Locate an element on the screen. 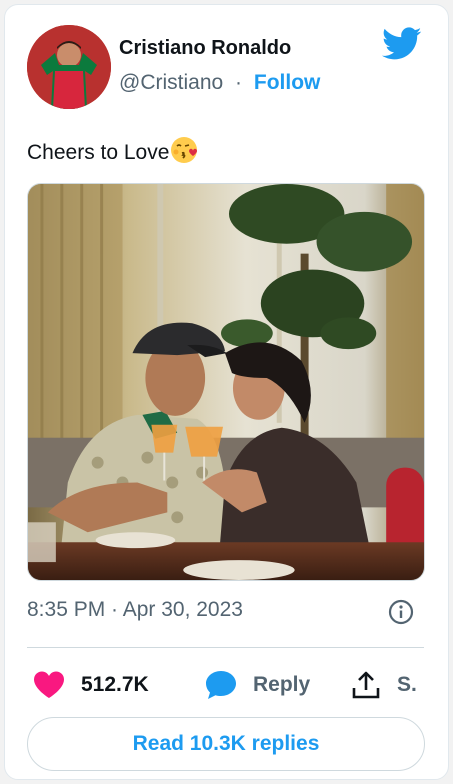  author-name: Cristiano Ronaldo is located at coordinates (205, 48).